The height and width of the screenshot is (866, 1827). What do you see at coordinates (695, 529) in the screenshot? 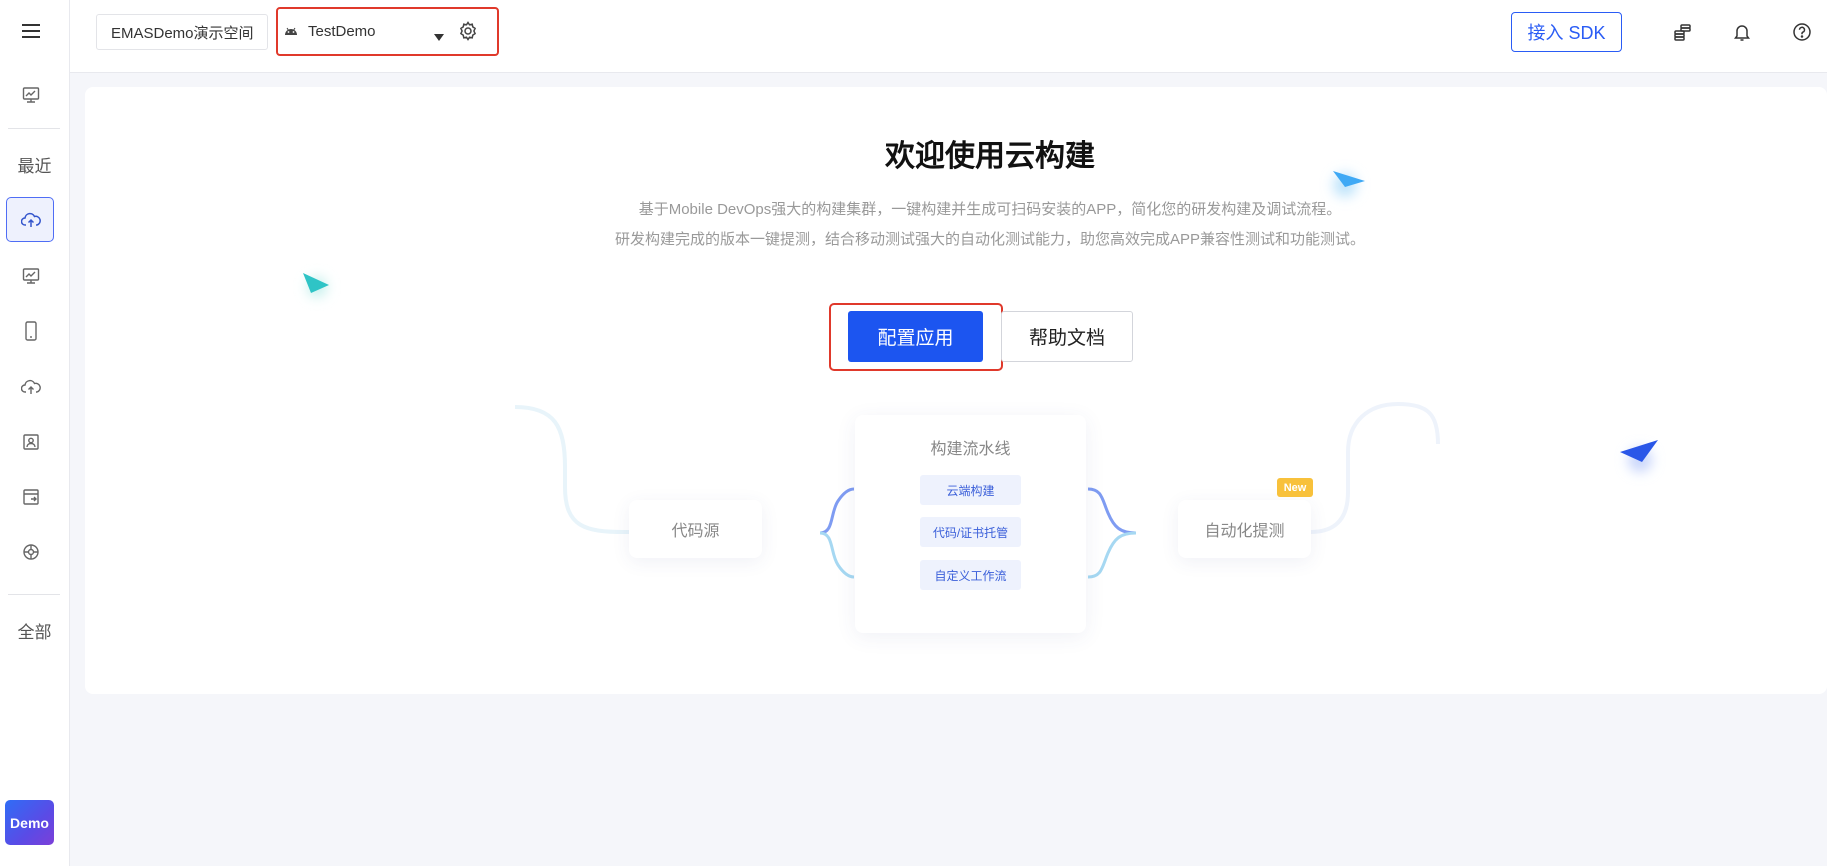
I see `code-source-card: 代码源` at bounding box center [695, 529].